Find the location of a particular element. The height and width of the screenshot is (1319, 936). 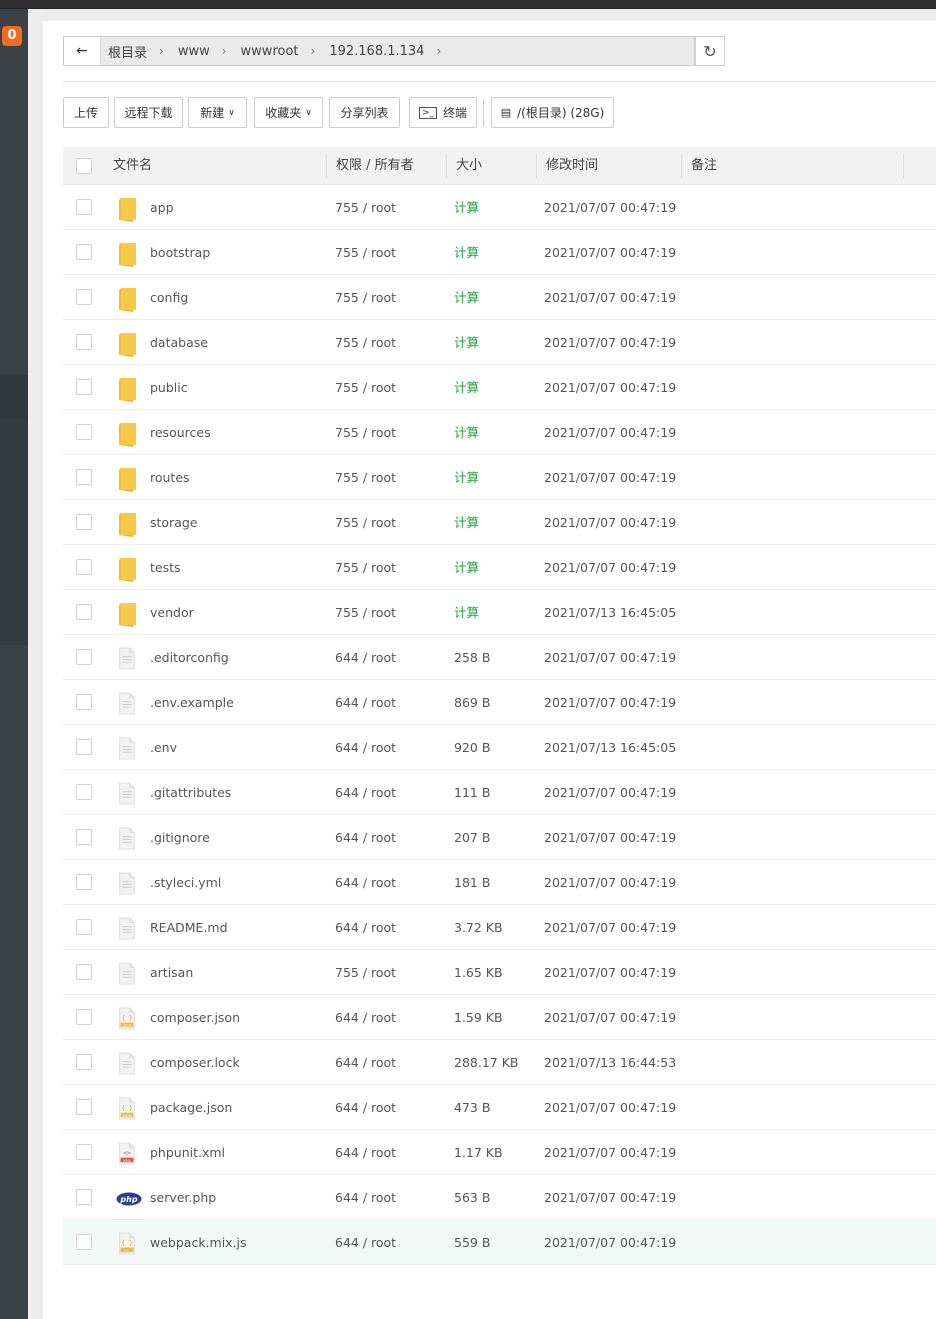

disk-button: ▤ /(根目录) (28G) is located at coordinates (552, 112).